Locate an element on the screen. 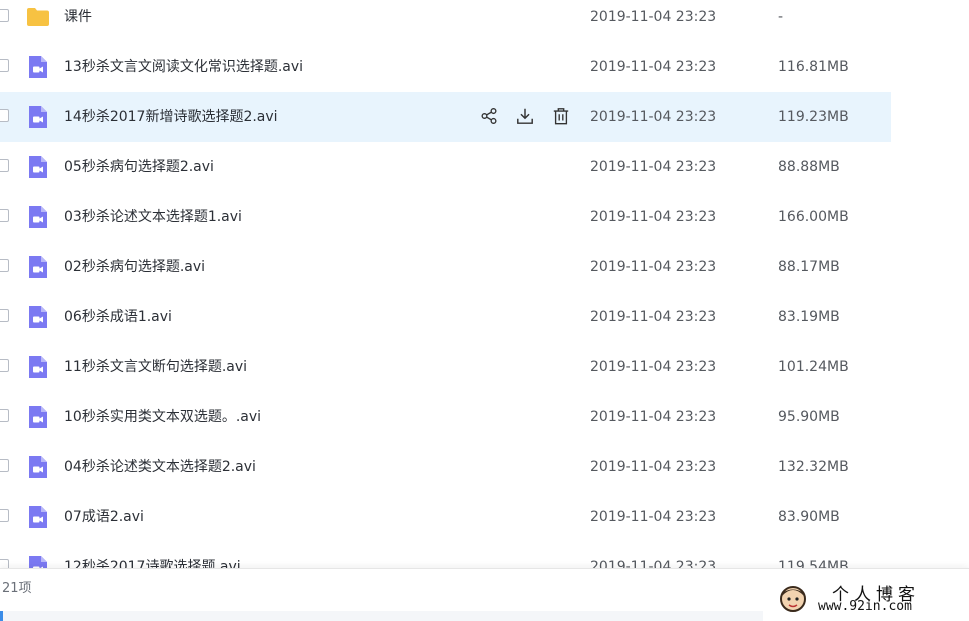 The image size is (969, 621). file-row: 02秒杀病句选择题.avi 2019-11-04 23:23 88.17MB is located at coordinates (445, 267).